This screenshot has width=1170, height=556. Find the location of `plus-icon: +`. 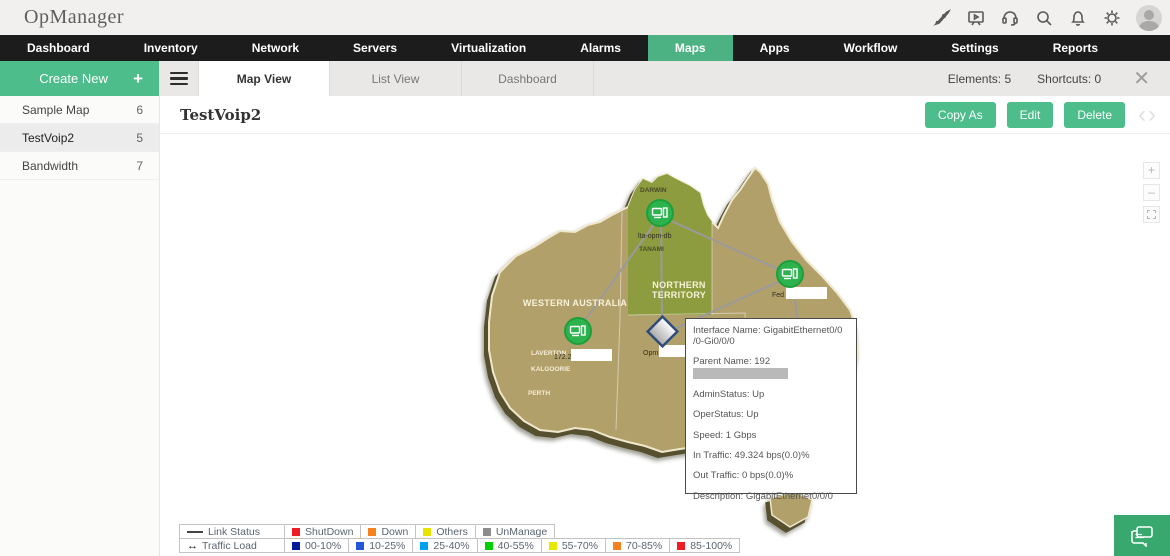

plus-icon: + is located at coordinates (138, 78).